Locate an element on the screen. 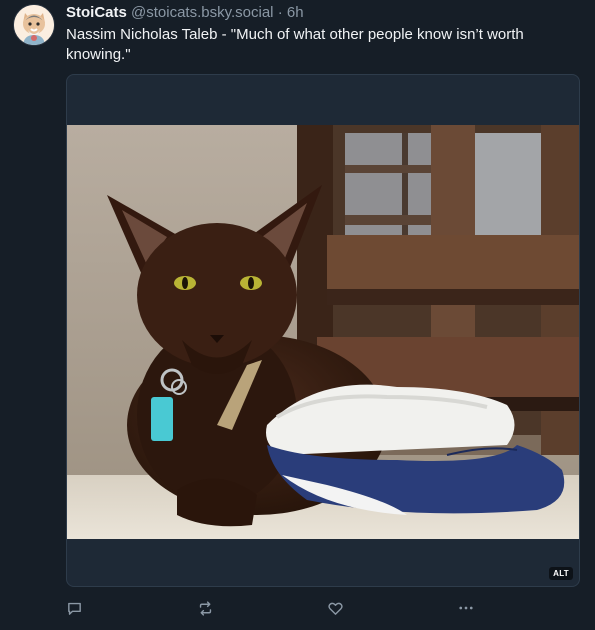 The image size is (595, 630). like-button is located at coordinates (335, 608).